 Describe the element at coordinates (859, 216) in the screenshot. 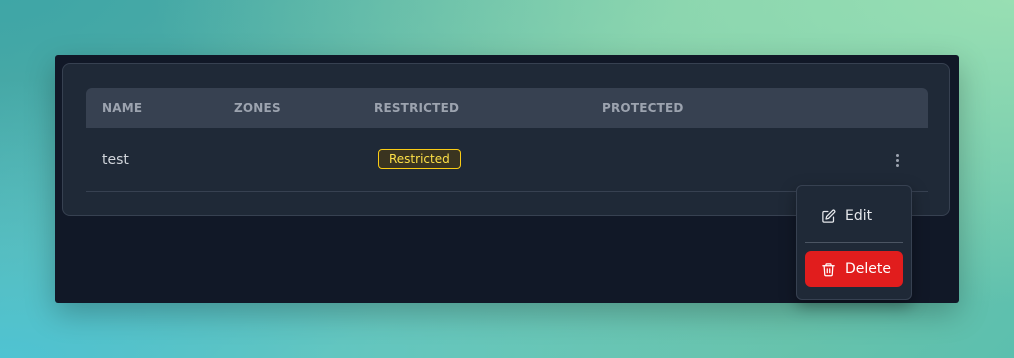

I see `edit-label: Edit` at that location.